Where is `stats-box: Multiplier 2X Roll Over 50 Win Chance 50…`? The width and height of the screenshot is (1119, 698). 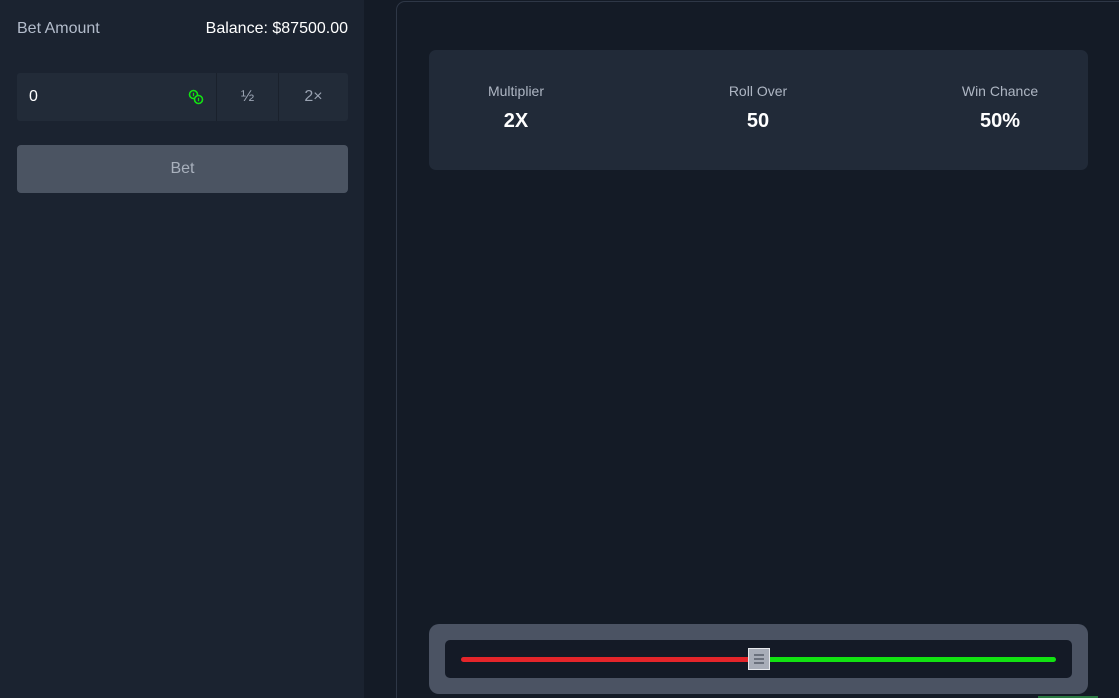 stats-box: Multiplier 2X Roll Over 50 Win Chance 50… is located at coordinates (758, 110).